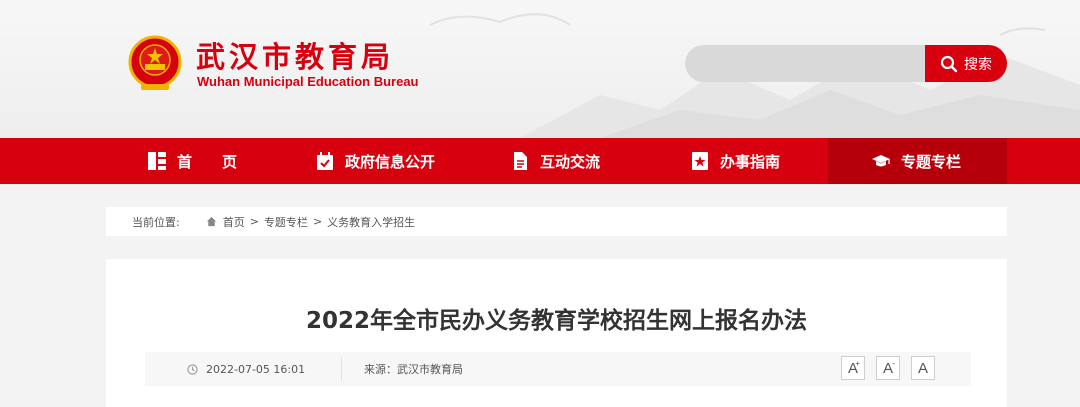  What do you see at coordinates (256, 369) in the screenshot?
I see `publish-datetime: 2022-07-05 16:01` at bounding box center [256, 369].